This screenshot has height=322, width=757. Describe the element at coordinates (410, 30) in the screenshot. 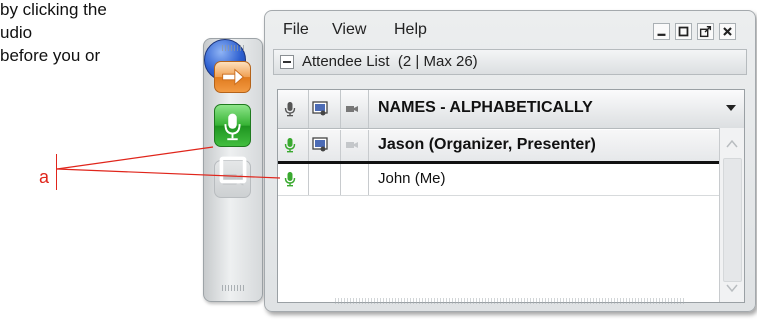

I see `menu-help: Help` at that location.